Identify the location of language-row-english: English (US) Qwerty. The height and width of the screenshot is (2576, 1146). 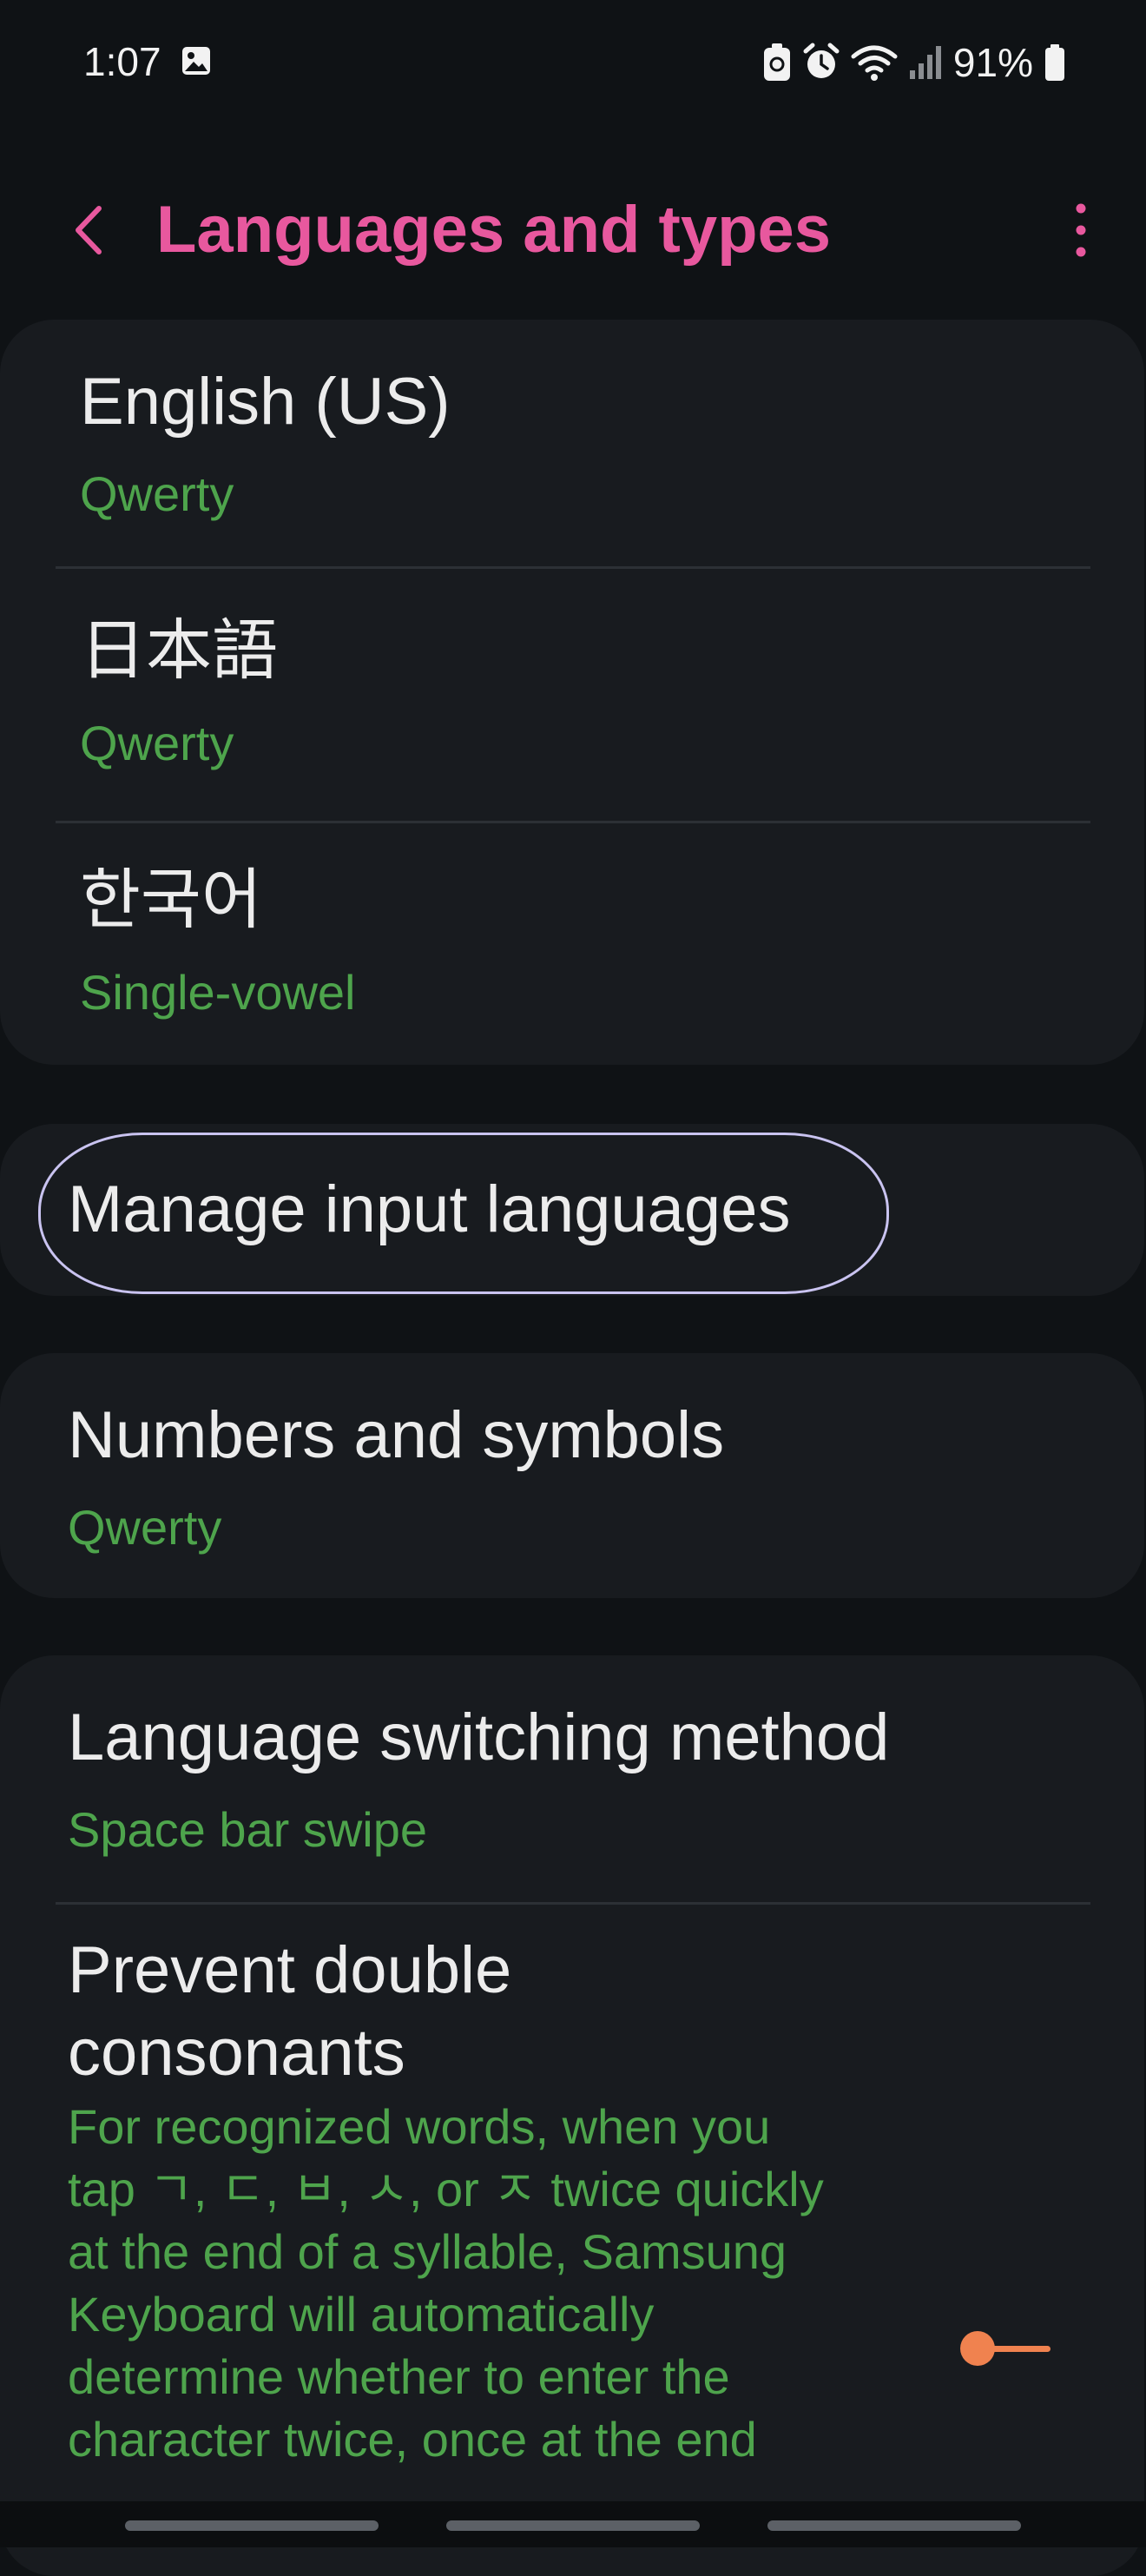
(572, 444).